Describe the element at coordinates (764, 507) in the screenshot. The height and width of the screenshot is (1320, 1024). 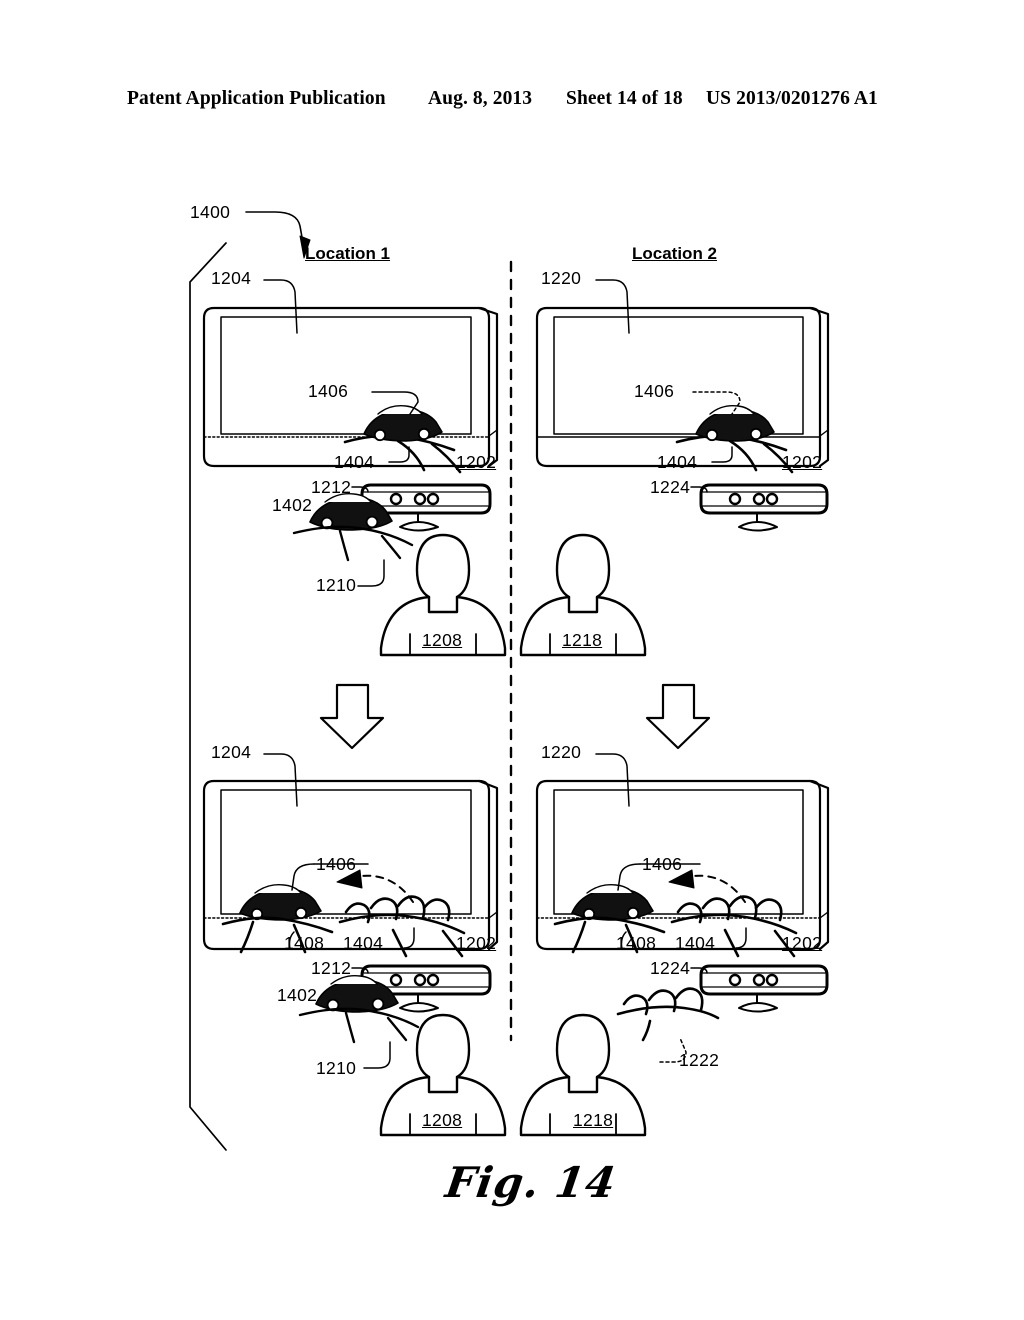
I see `sensor-1224-top` at that location.